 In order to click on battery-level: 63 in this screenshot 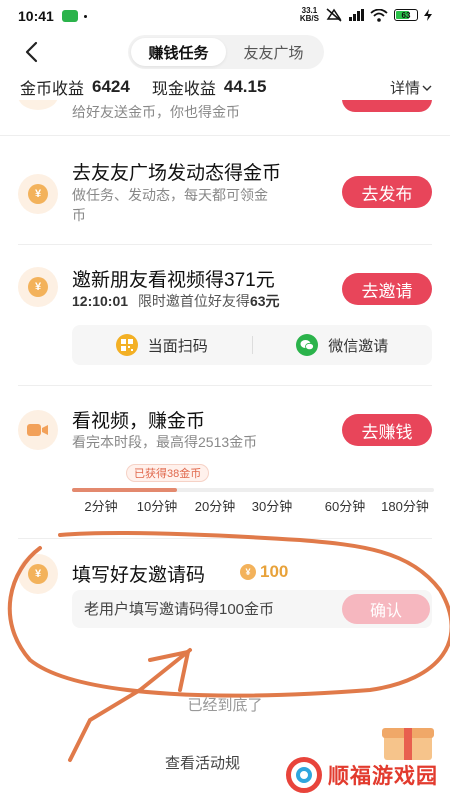, I will do `click(406, 15)`.